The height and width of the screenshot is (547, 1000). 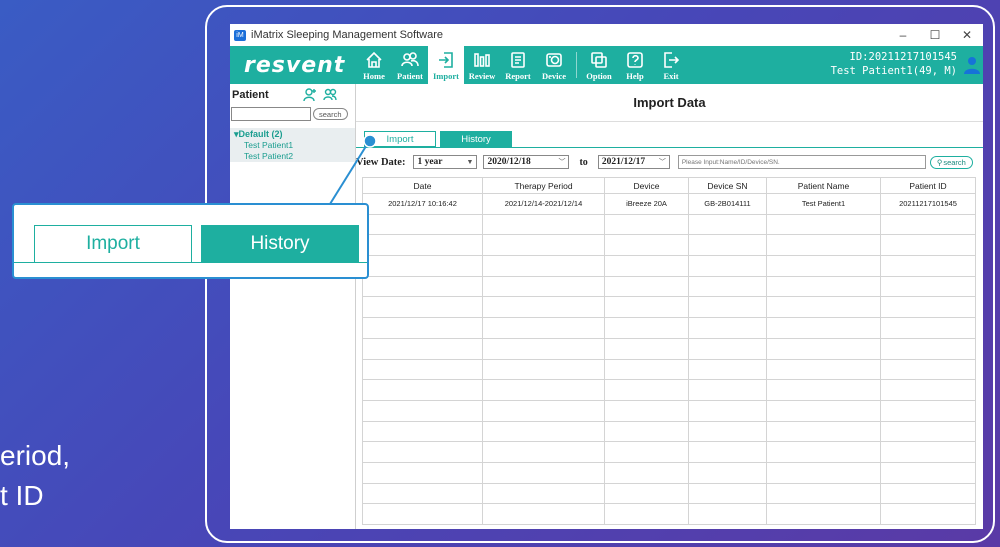 I want to click on tree-group-default: ▾Default (2), so click(x=292, y=134).